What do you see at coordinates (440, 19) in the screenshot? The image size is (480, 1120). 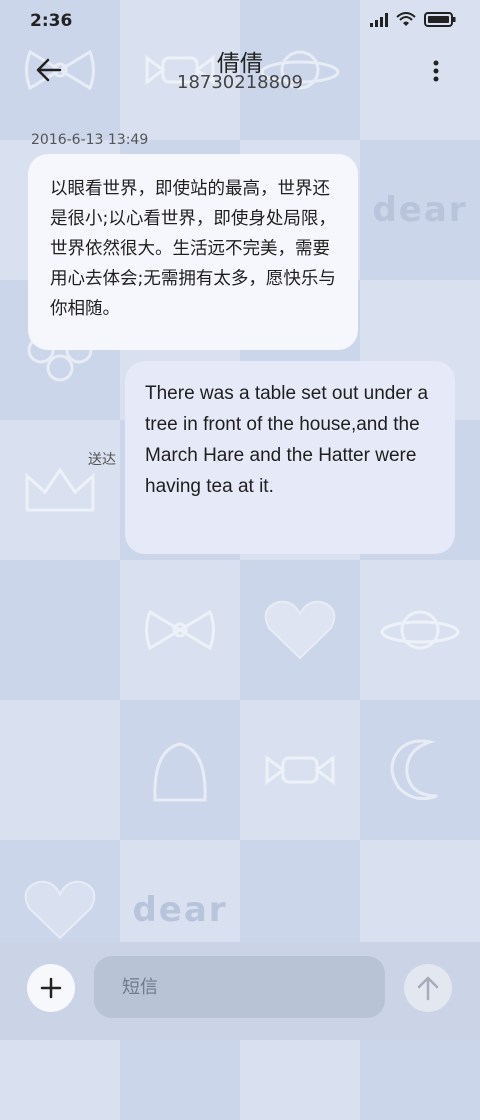 I see `battery-icon` at bounding box center [440, 19].